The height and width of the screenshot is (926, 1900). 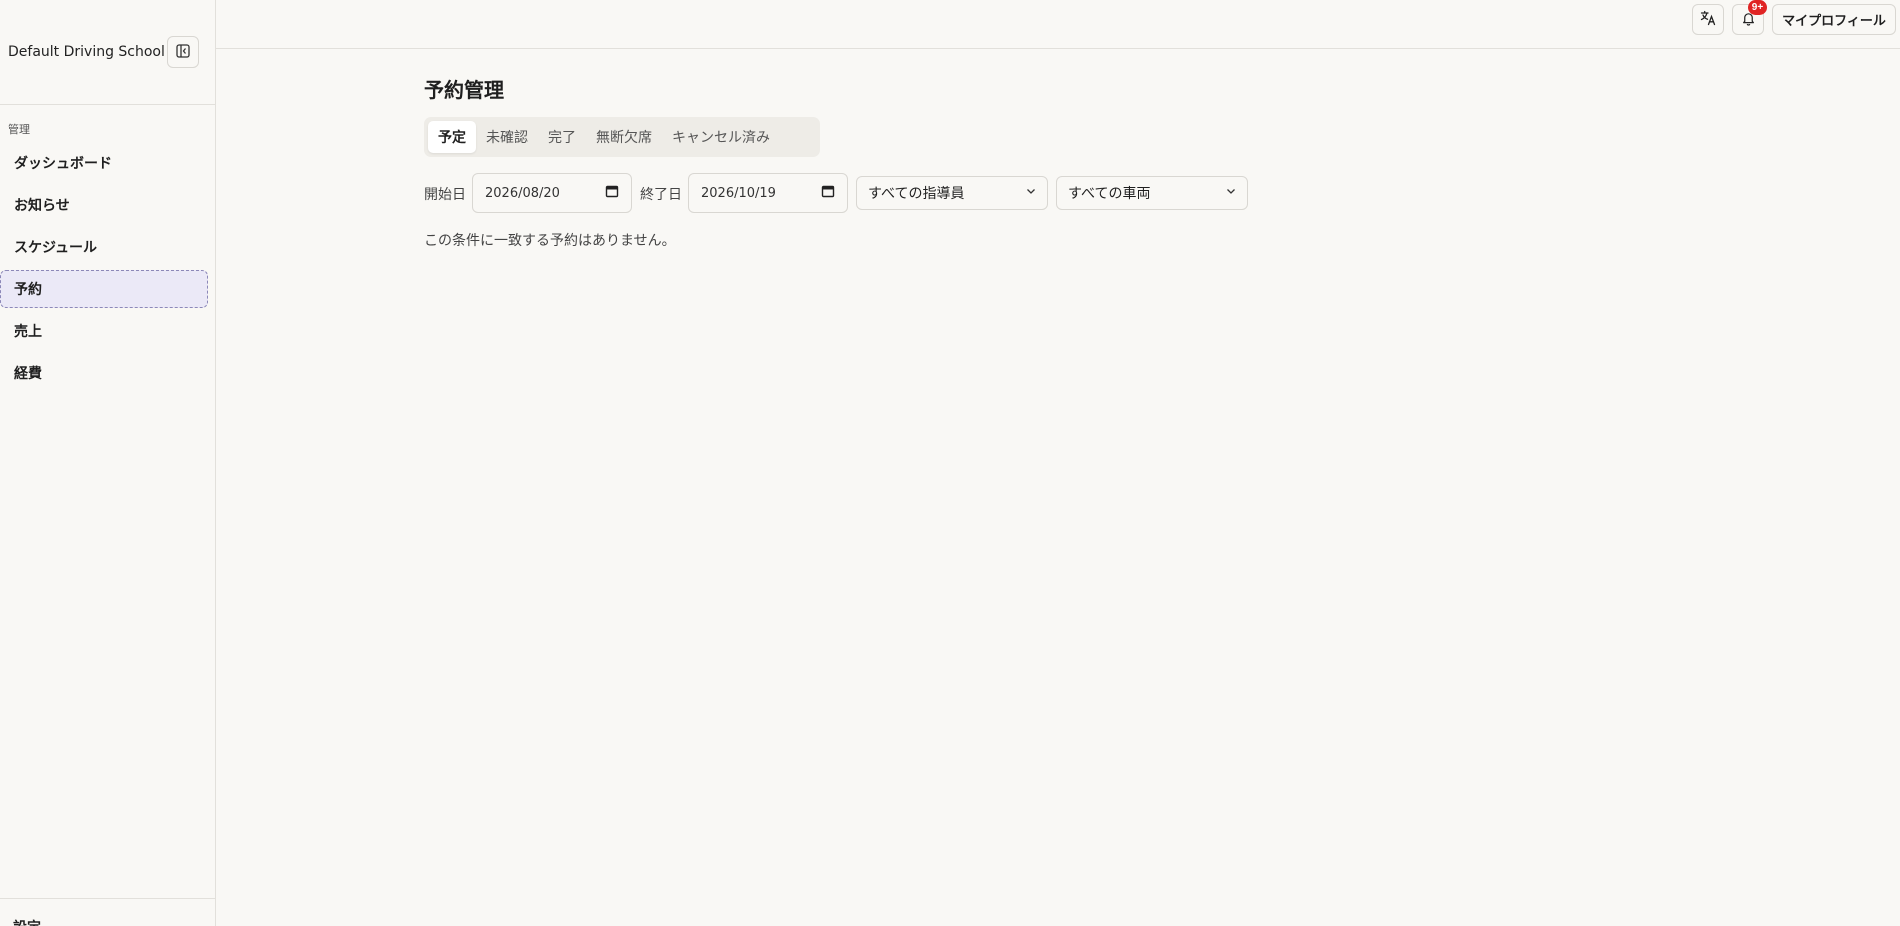 What do you see at coordinates (28, 290) in the screenshot?
I see `sidebar-item-label: 予約` at bounding box center [28, 290].